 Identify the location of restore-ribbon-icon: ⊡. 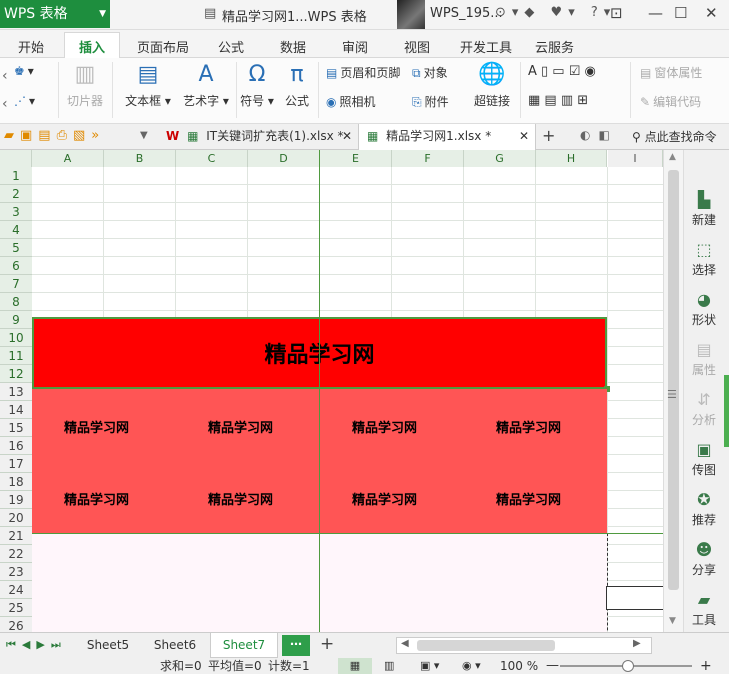
(616, 13).